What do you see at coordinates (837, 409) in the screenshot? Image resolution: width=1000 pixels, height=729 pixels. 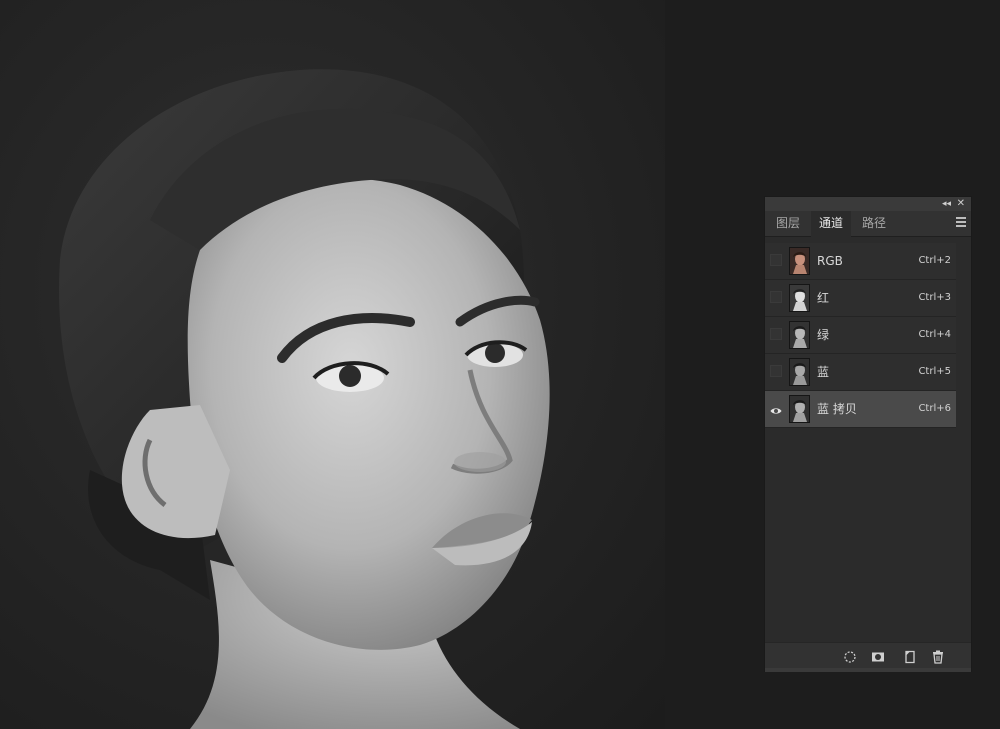 I see `channel-name: 蓝 拷贝` at bounding box center [837, 409].